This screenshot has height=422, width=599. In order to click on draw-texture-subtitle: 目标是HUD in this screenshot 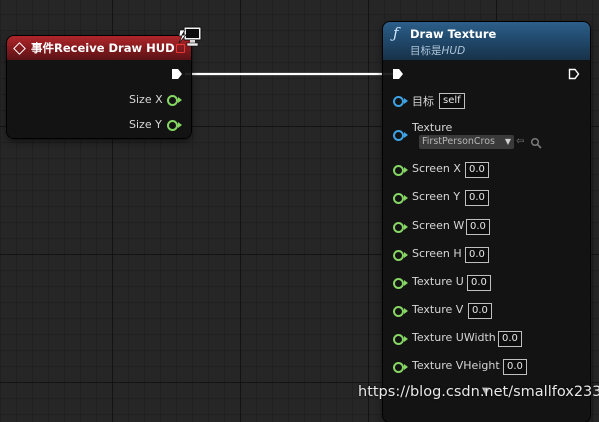, I will do `click(437, 50)`.